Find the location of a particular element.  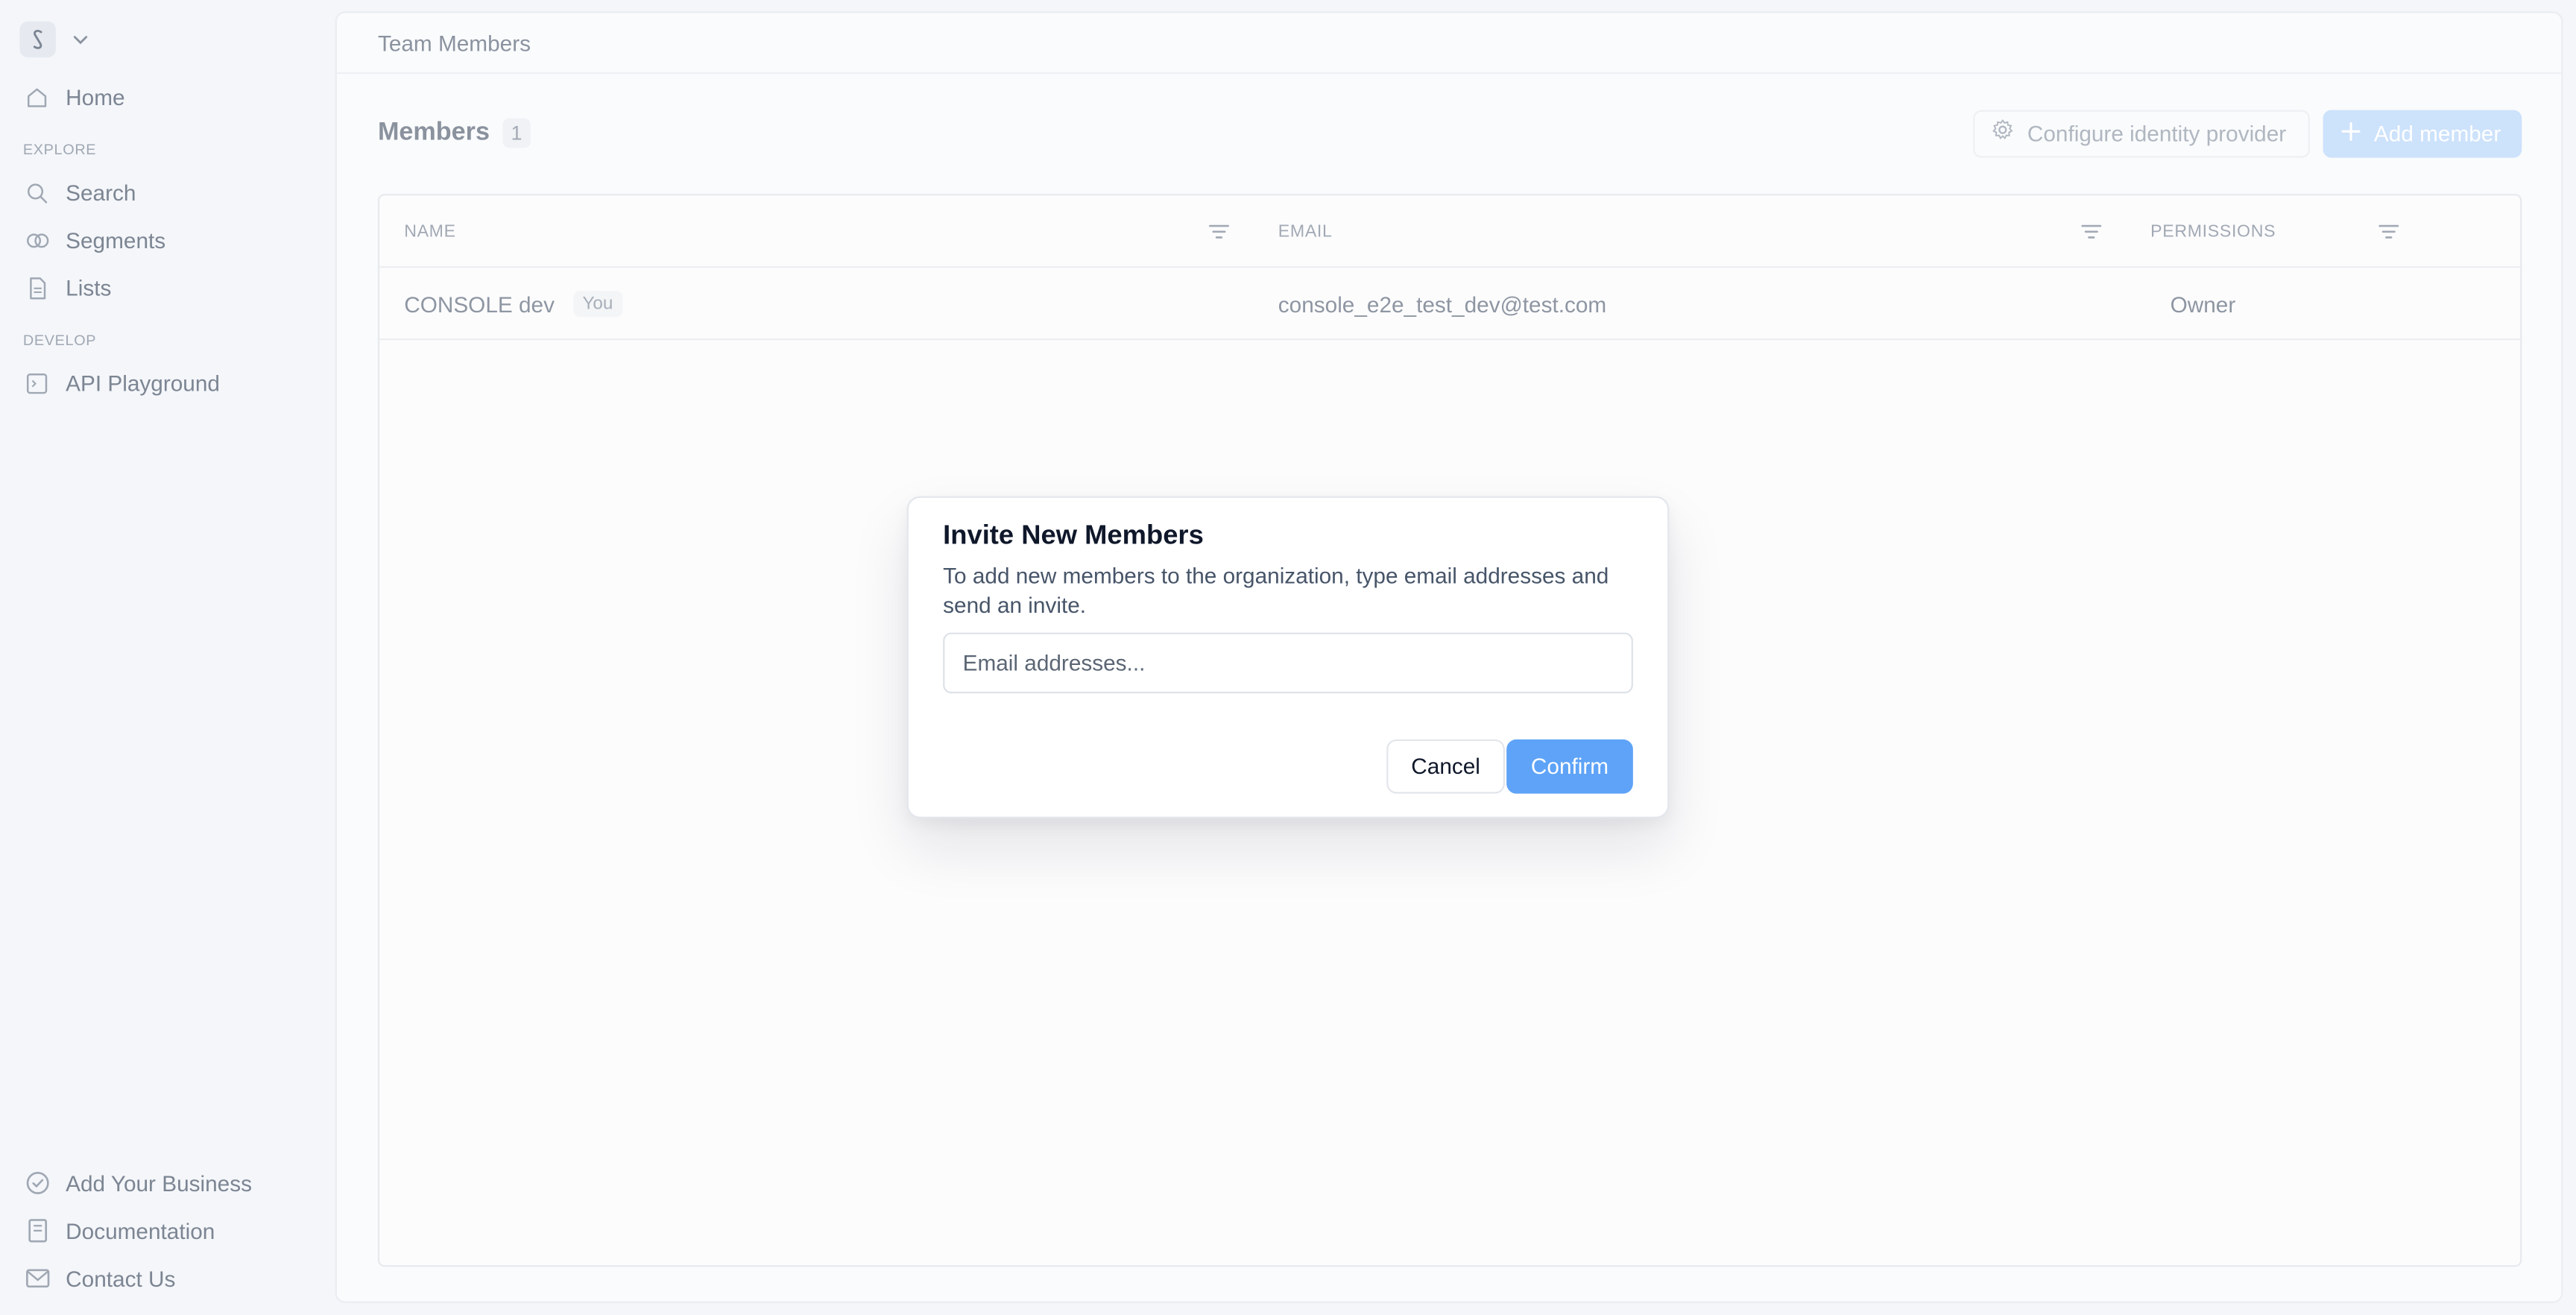

home-icon is located at coordinates (37, 97).